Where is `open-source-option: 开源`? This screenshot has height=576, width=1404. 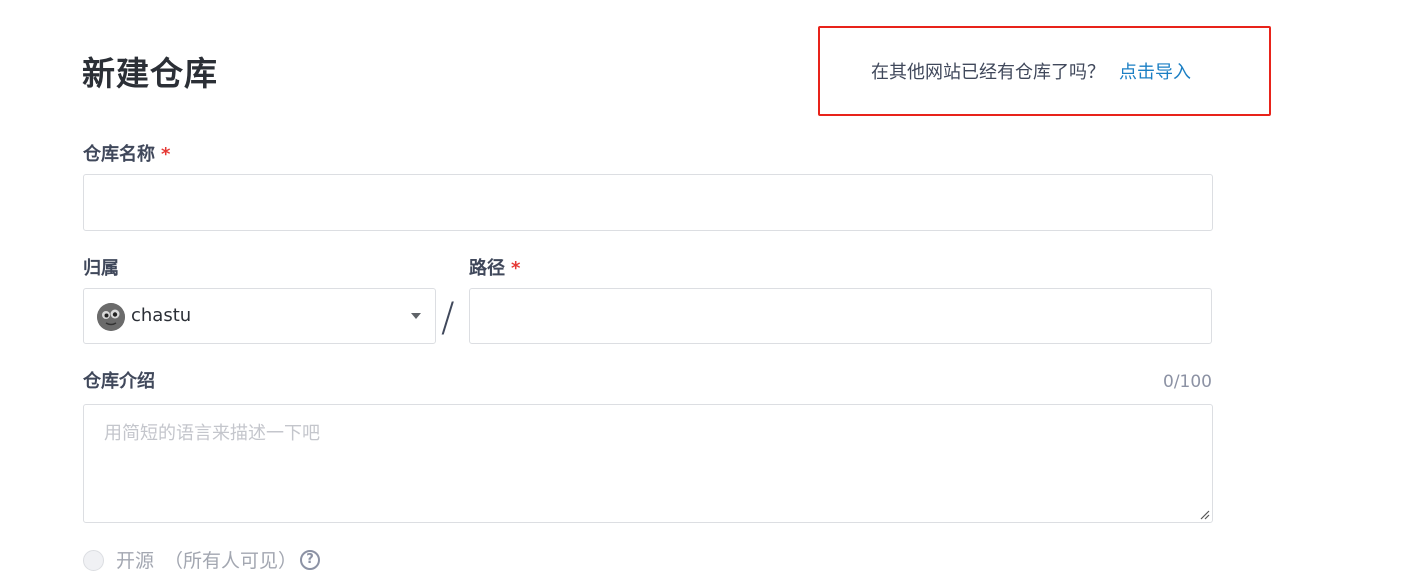
open-source-option: 开源 is located at coordinates (135, 561).